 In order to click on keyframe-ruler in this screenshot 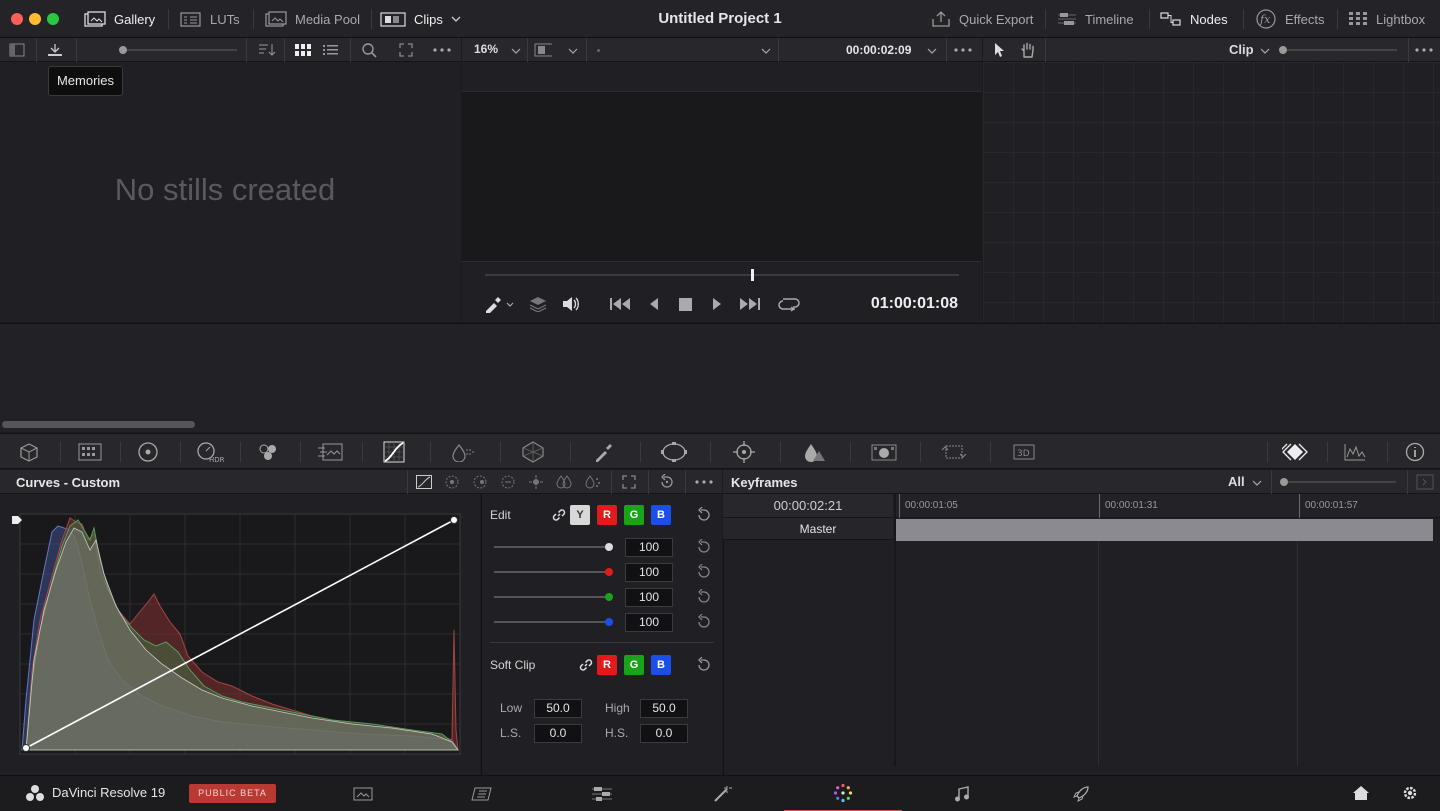, I will do `click(1167, 506)`.